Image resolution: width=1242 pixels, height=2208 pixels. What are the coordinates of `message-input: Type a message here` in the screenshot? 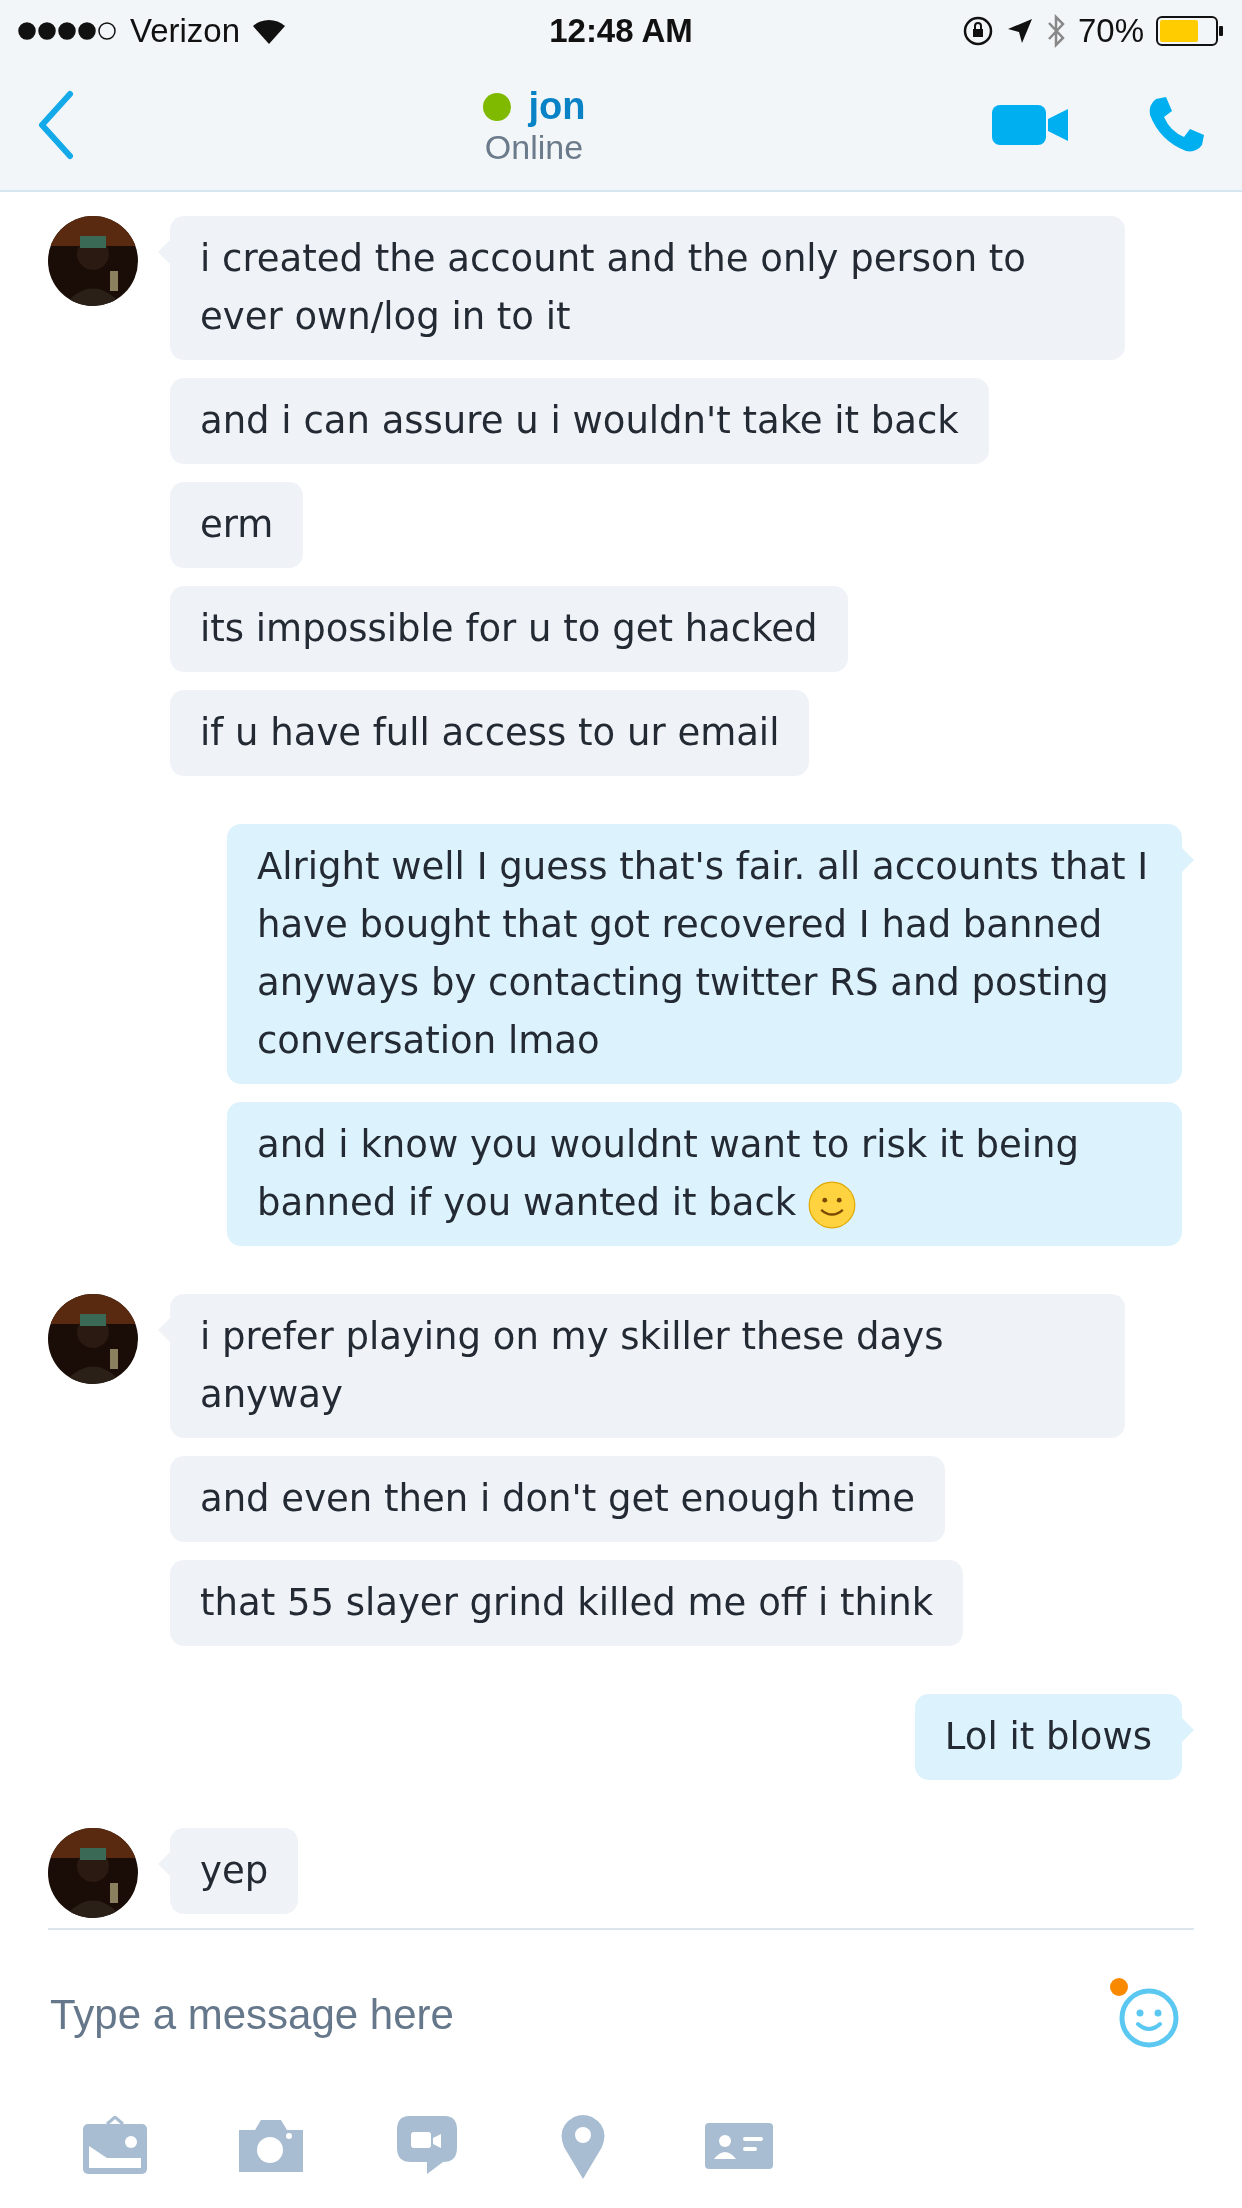 It's located at (578, 2015).